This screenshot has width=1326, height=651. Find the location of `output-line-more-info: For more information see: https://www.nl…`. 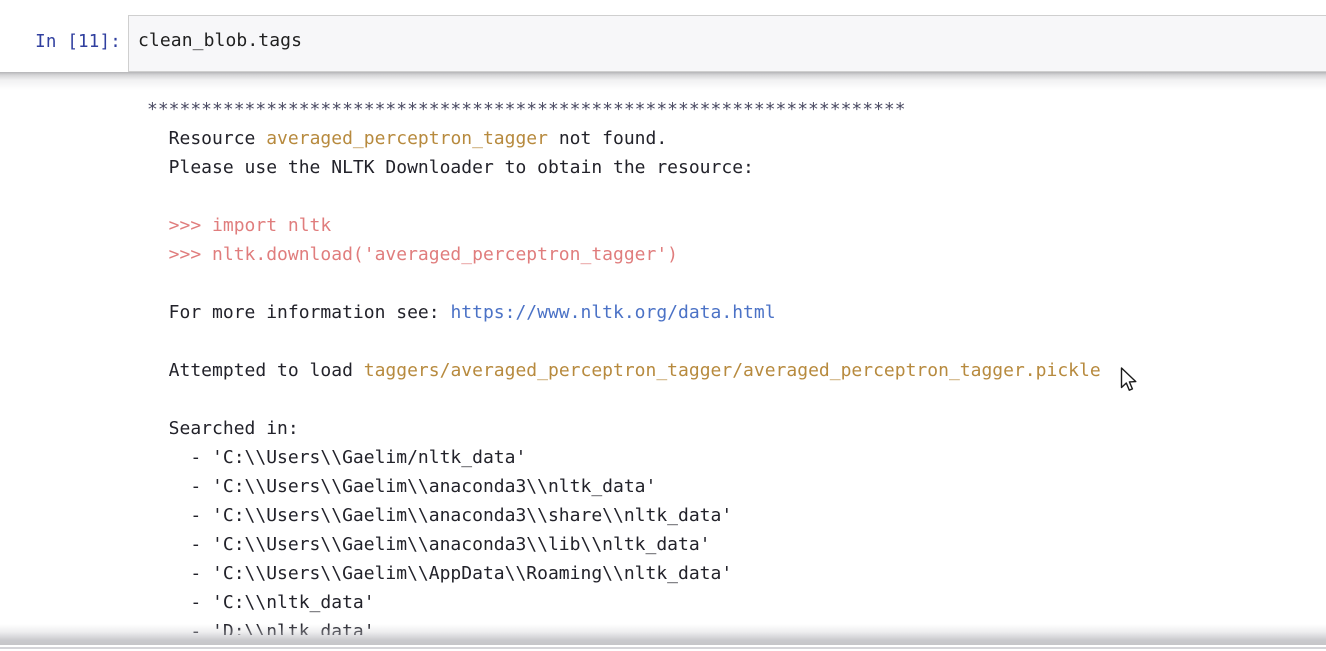

output-line-more-info: For more information see: https://www.nl… is located at coordinates (736, 312).